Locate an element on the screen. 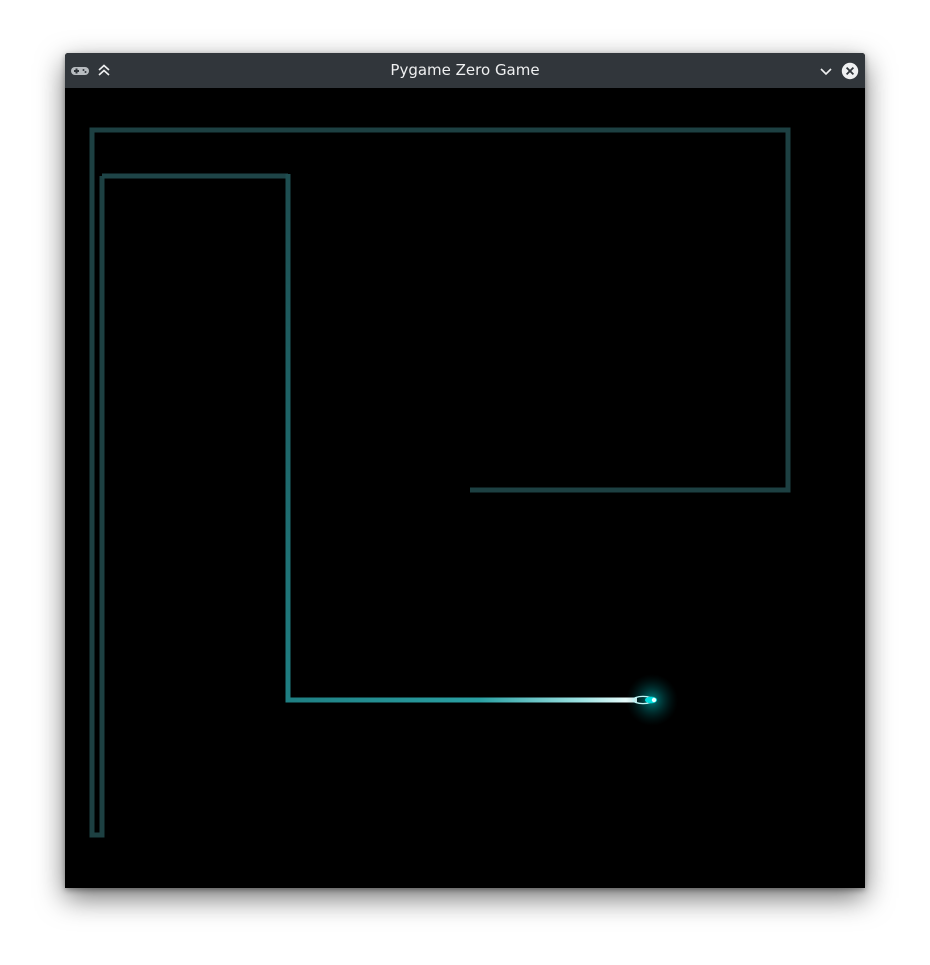  window-title: Pygame Zero Game is located at coordinates (465, 70).